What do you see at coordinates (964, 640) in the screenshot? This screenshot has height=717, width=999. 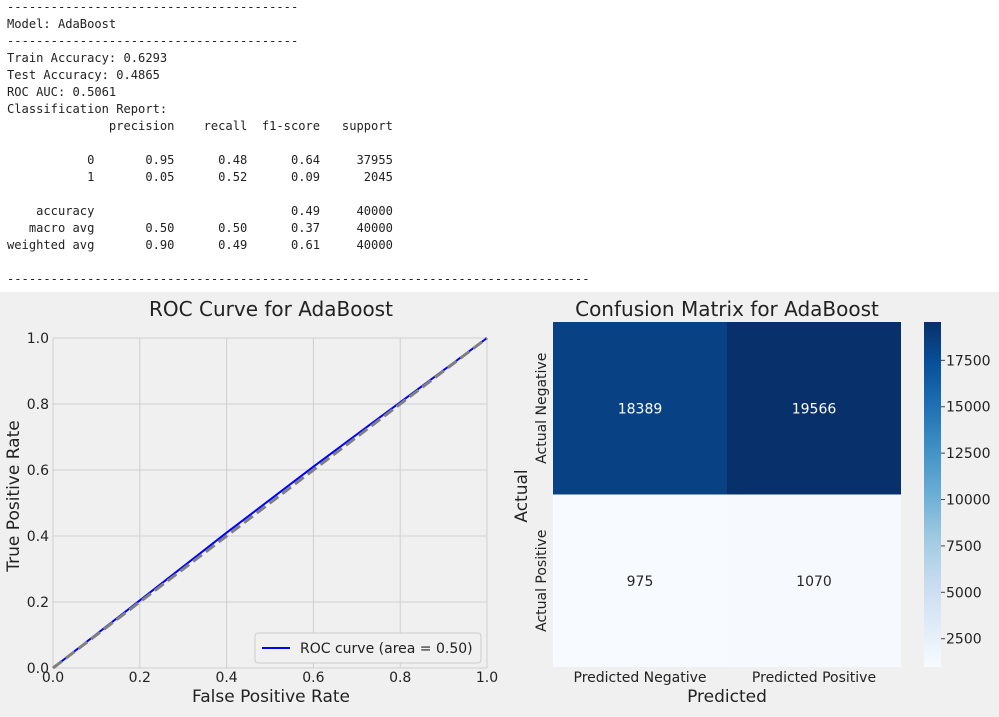 I see `colorbar-tick-label: 2500` at bounding box center [964, 640].